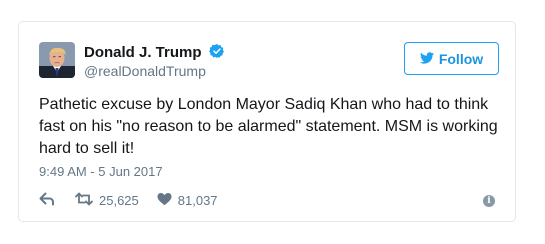  I want to click on reply-icon, so click(47, 200).